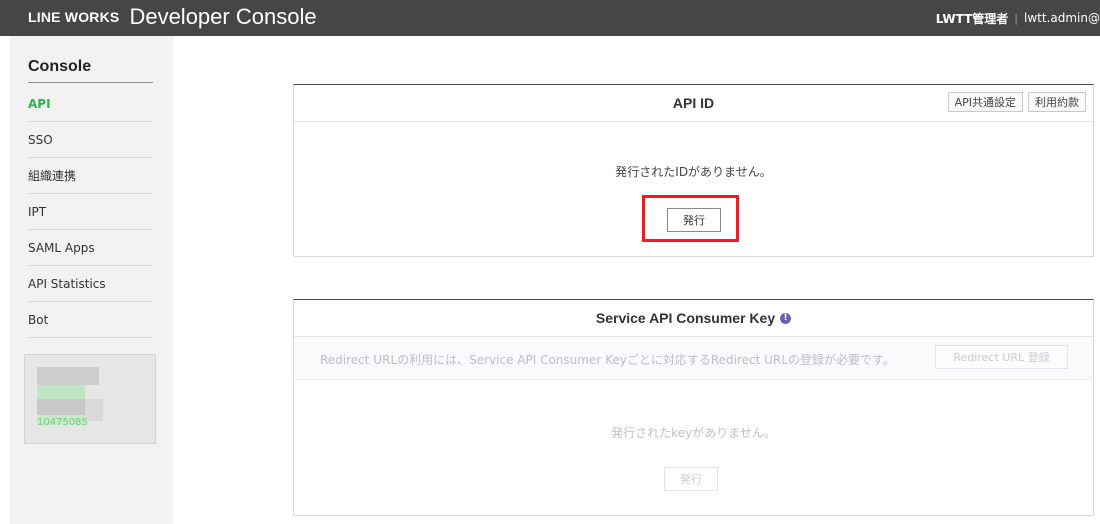  Describe the element at coordinates (90, 104) in the screenshot. I see `sidebar-item-api: API` at that location.